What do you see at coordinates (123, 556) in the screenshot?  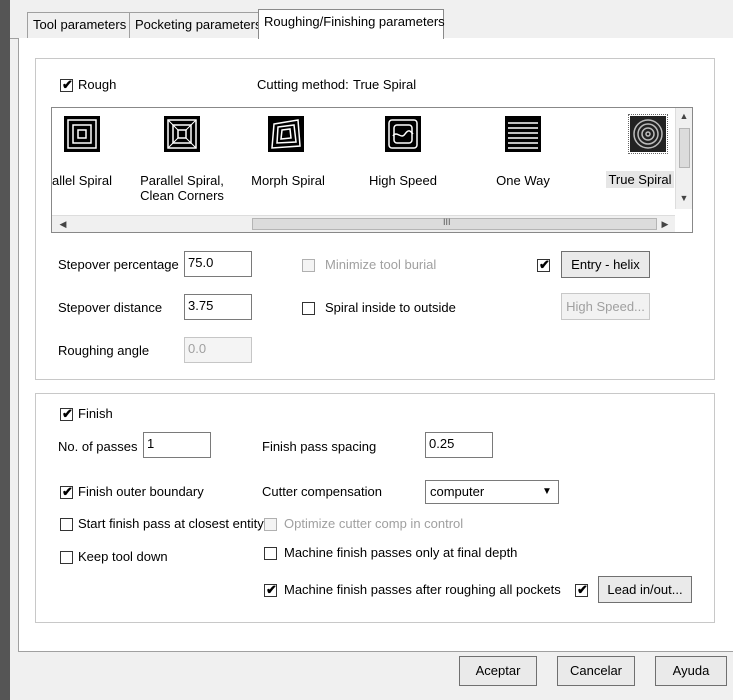 I see `keep-tool-down-label: Keep tool down` at bounding box center [123, 556].